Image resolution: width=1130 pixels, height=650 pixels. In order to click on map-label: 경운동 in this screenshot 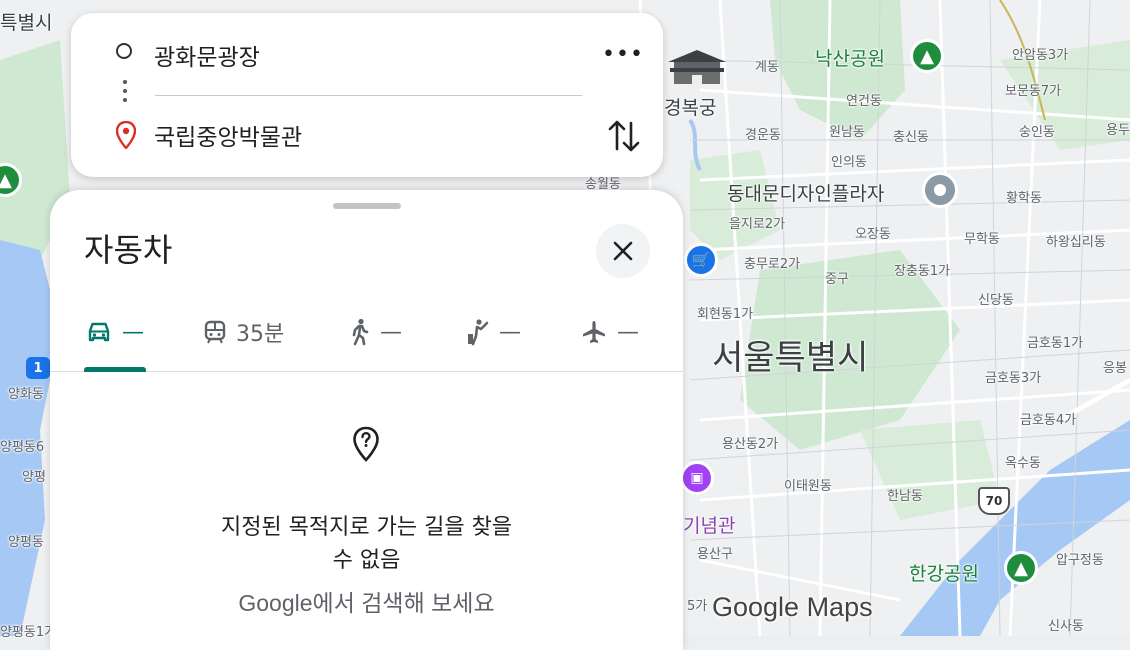, I will do `click(763, 135)`.